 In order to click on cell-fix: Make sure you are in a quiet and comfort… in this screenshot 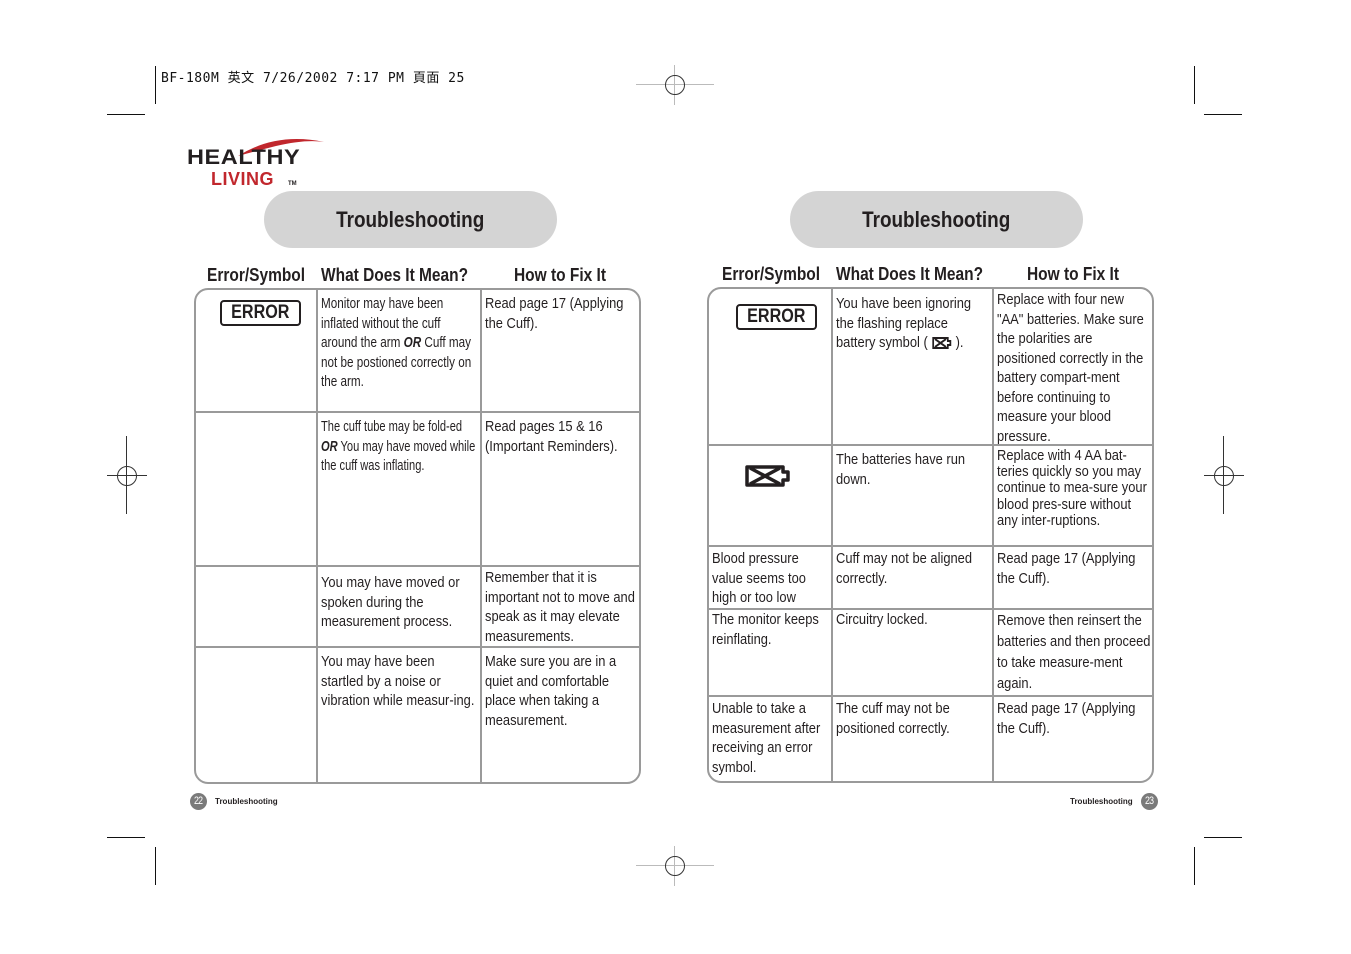, I will do `click(559, 715)`.